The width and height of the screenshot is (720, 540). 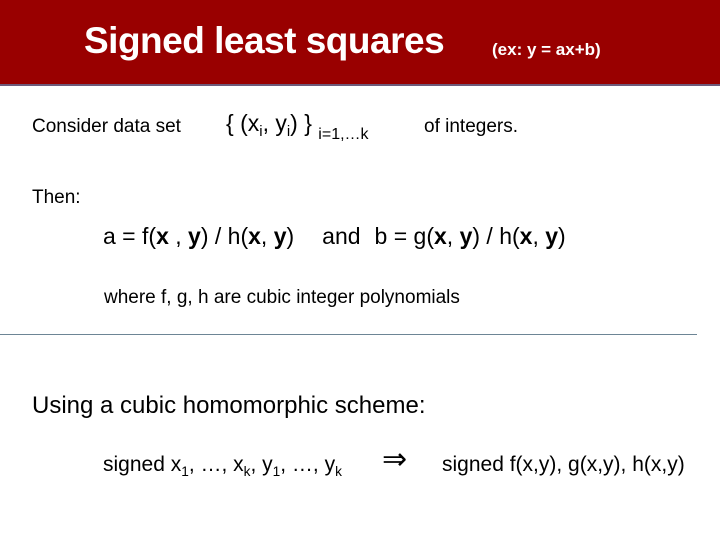 I want to click on formula-text: b = g(, so click(x=404, y=236).